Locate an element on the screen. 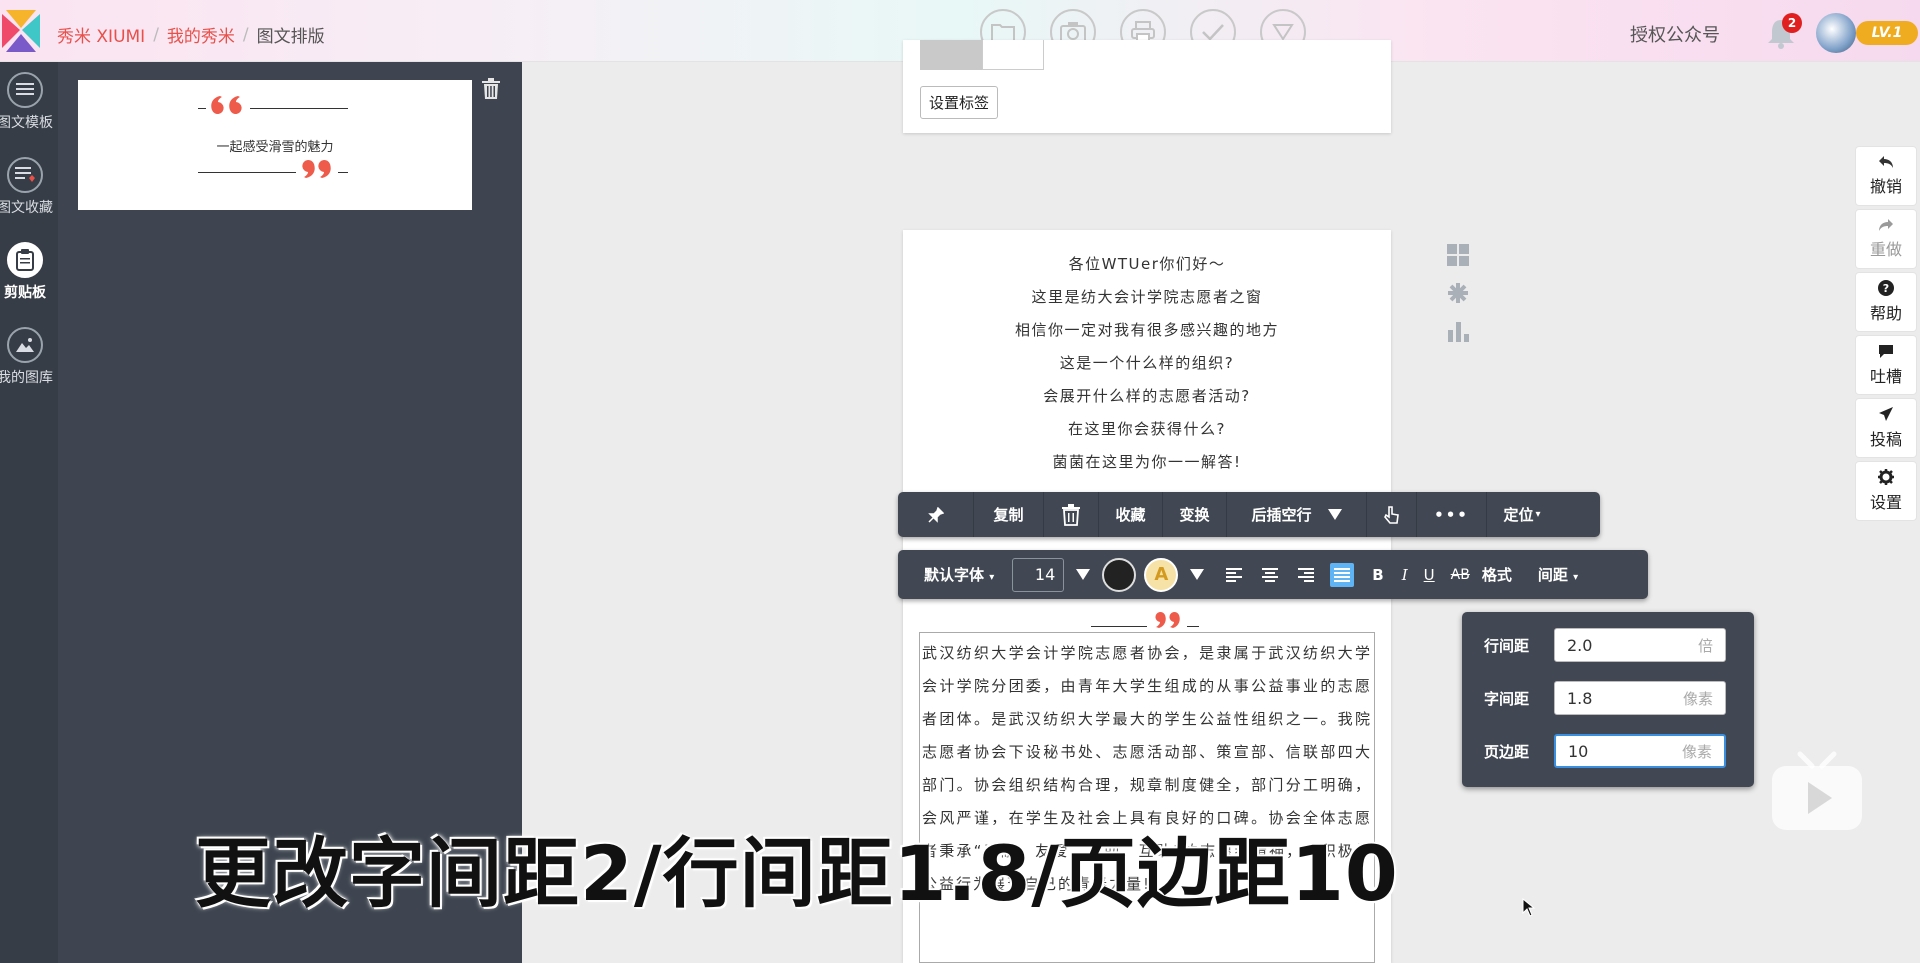 The height and width of the screenshot is (963, 1920). page-margin-unit: 像素 is located at coordinates (1696, 751).